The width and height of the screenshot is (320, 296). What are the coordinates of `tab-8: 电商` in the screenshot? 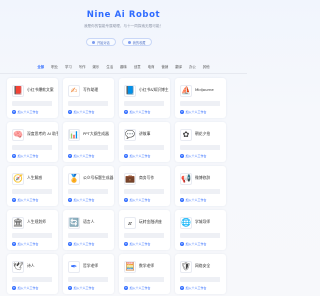 It's located at (151, 67).